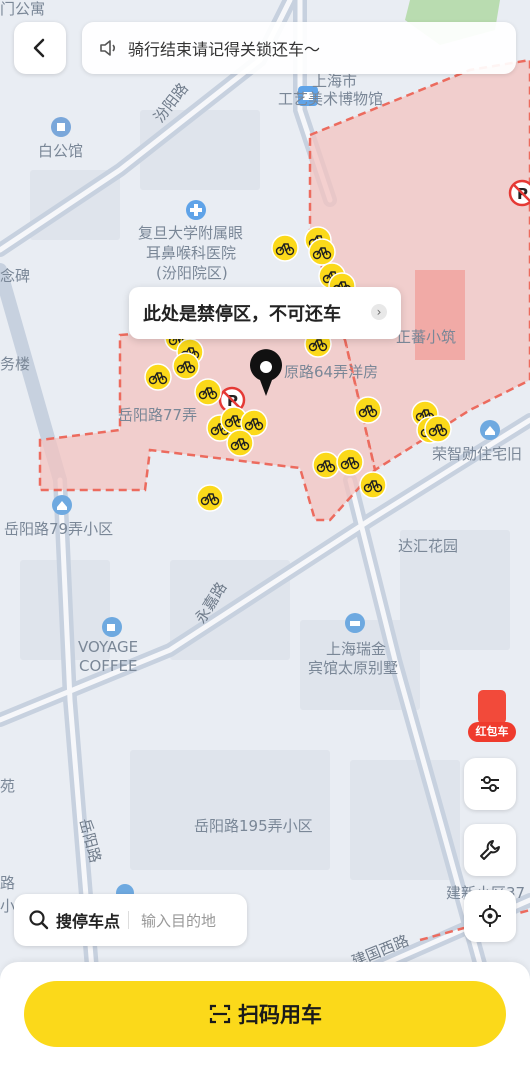 The image size is (530, 1067). What do you see at coordinates (242, 314) in the screenshot?
I see `tooltip-text: 此处是禁停区，不可还车` at bounding box center [242, 314].